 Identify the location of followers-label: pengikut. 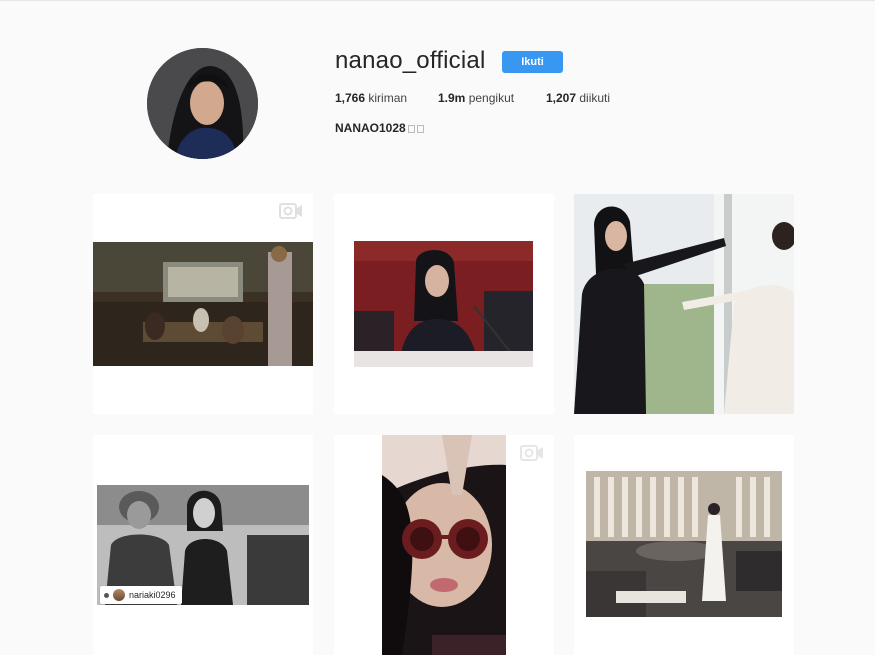
(491, 98).